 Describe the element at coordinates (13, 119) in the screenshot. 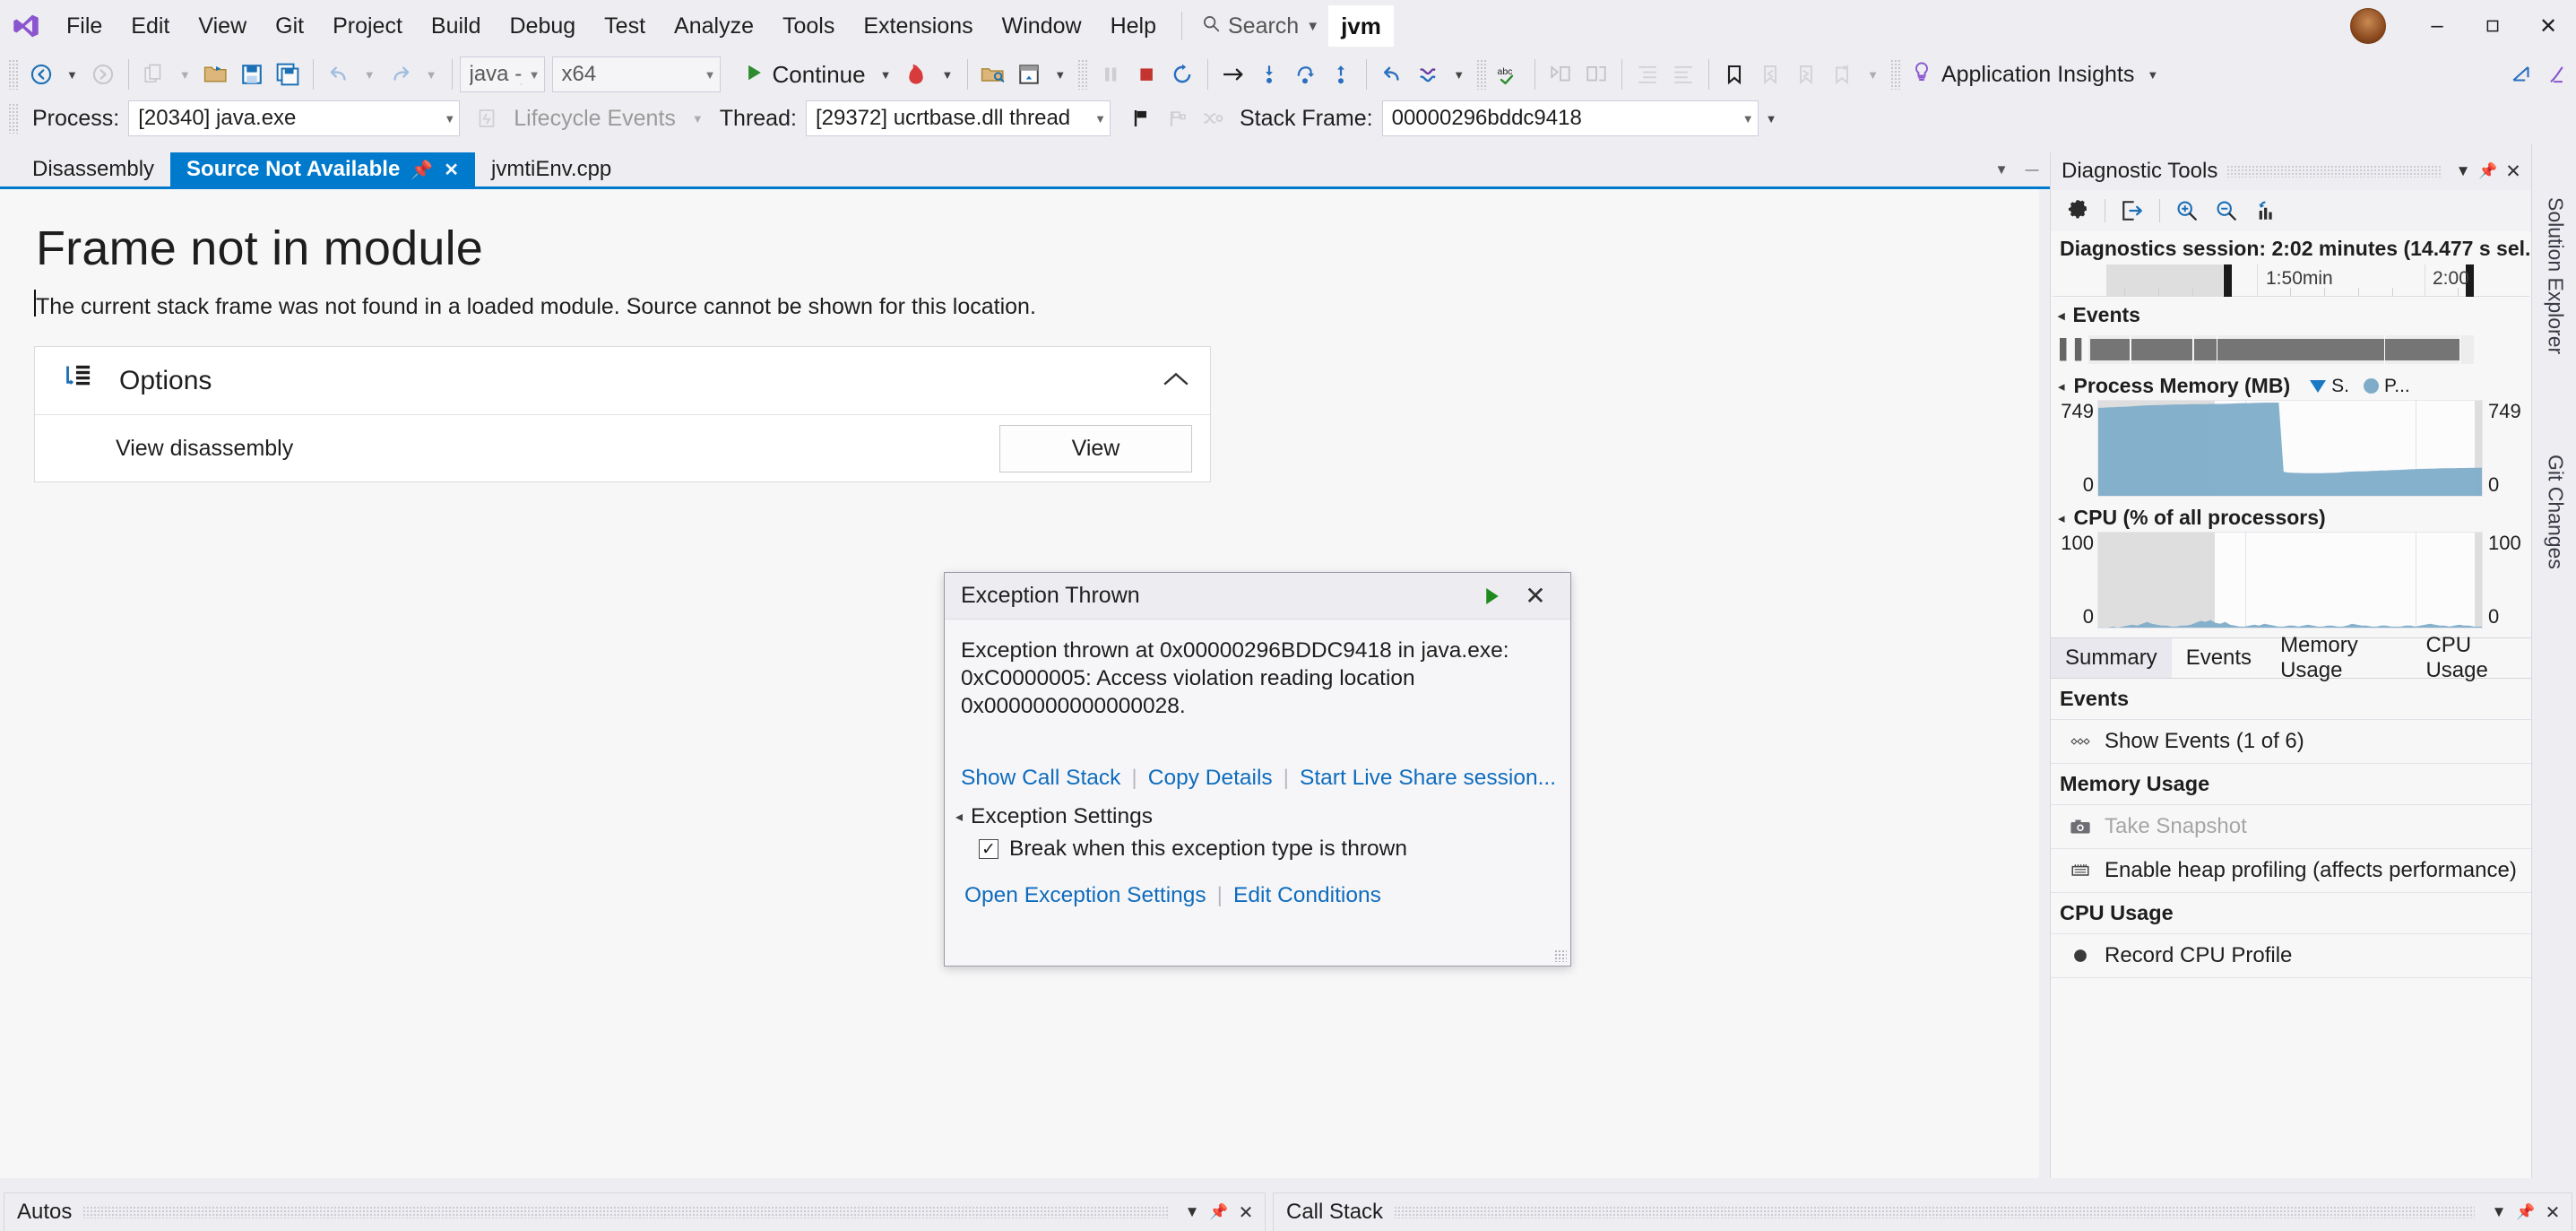

I see `debugbar-grip` at that location.